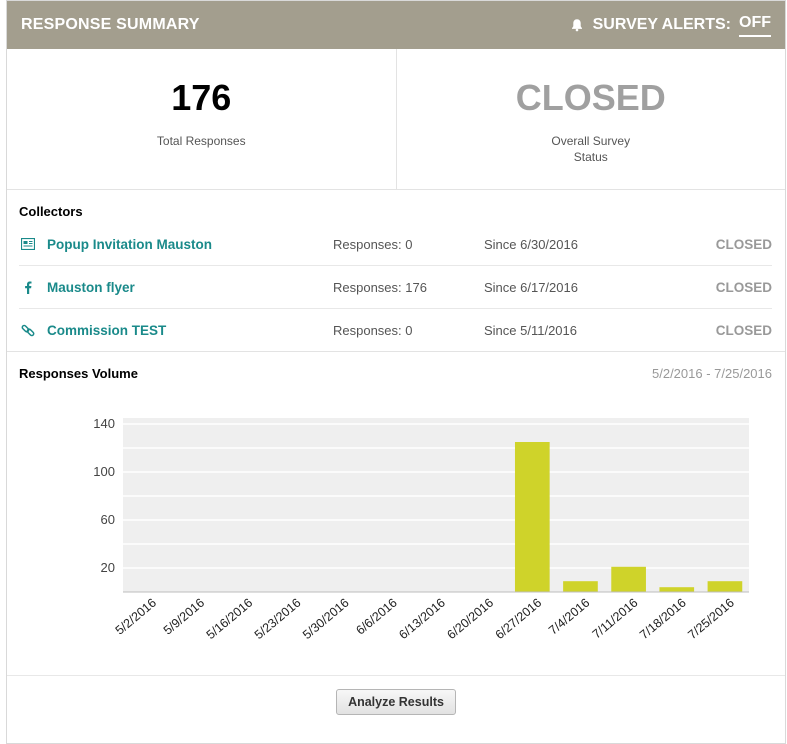  I want to click on collector-since: Since 6/30/2016, so click(531, 244).